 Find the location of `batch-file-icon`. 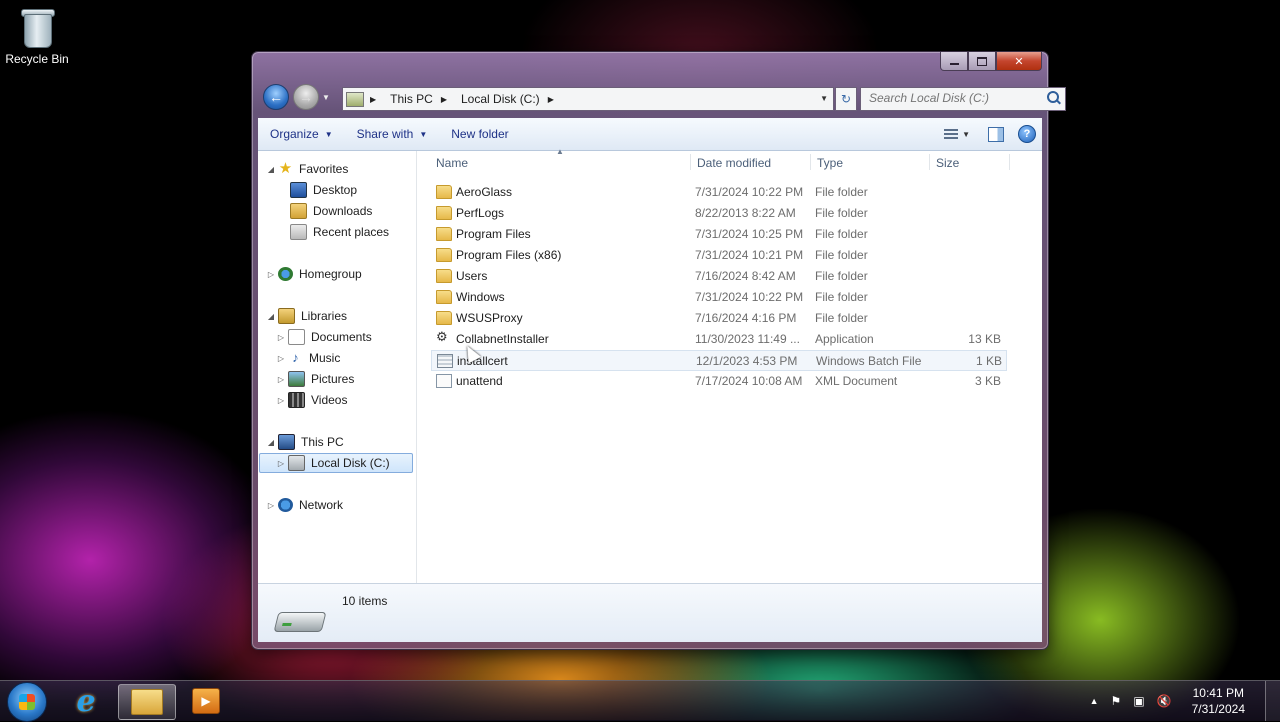

batch-file-icon is located at coordinates (445, 361).